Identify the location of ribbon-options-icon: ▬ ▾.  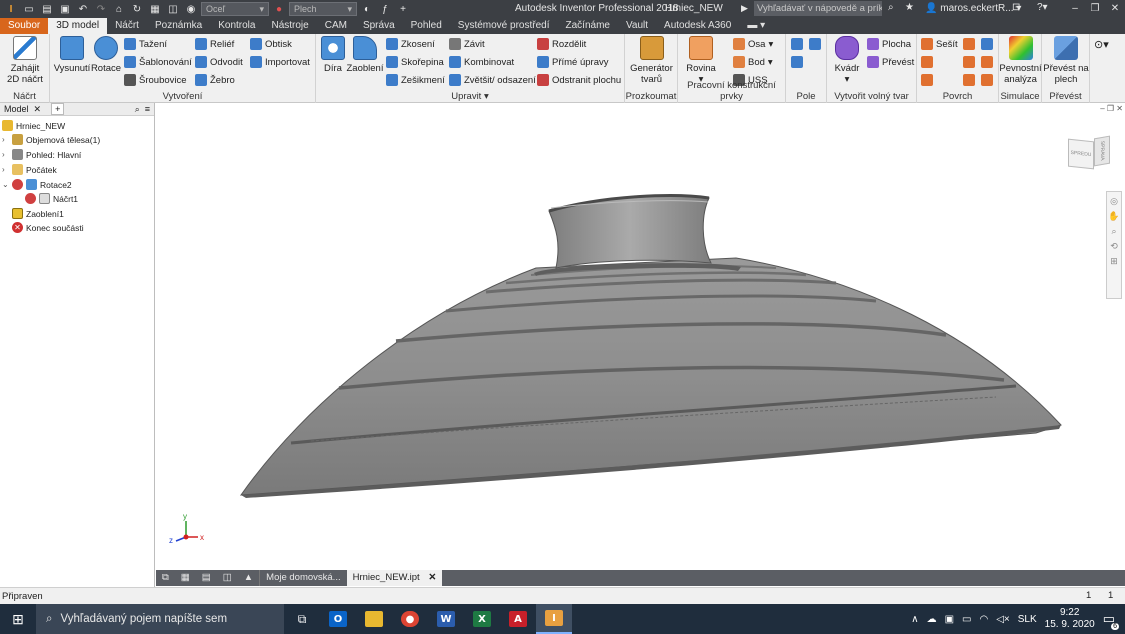
(756, 26).